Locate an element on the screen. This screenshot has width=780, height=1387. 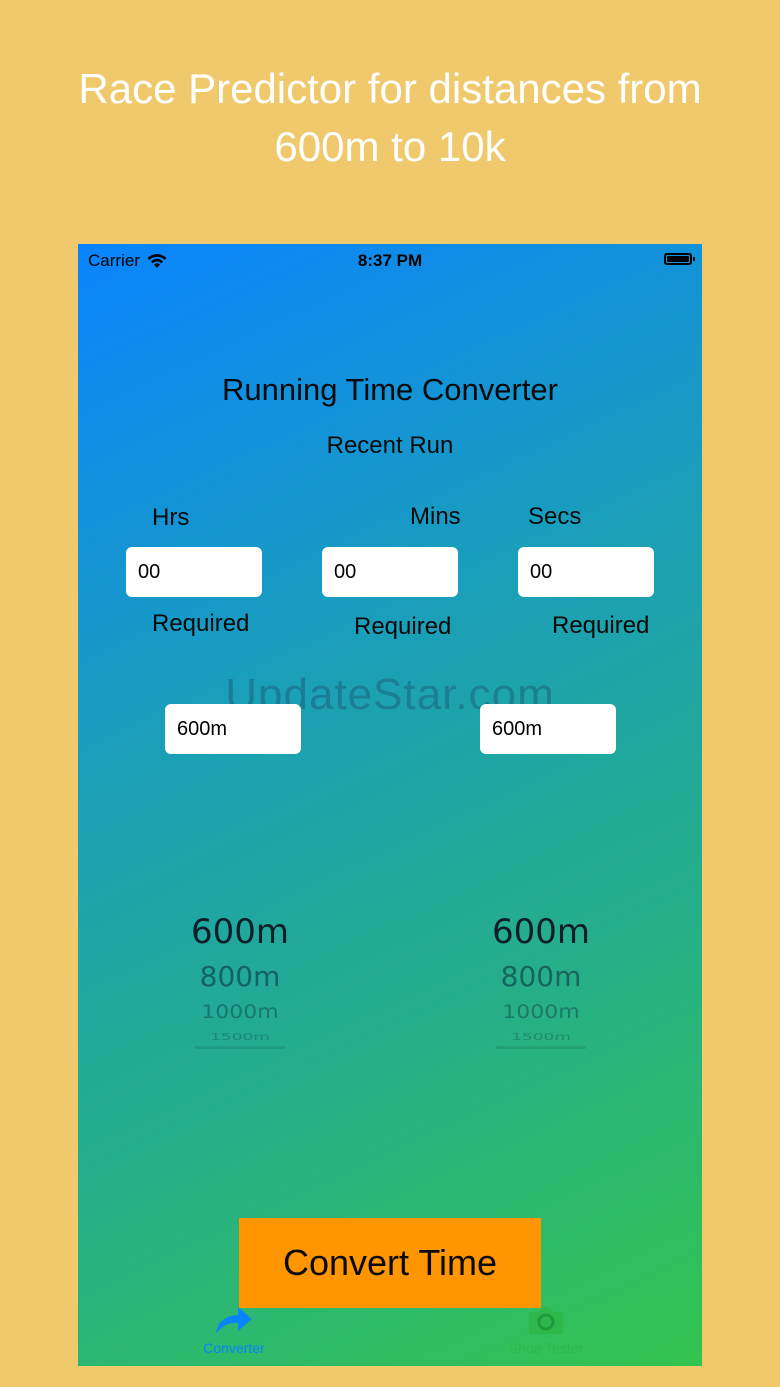
secs-required-label: Required is located at coordinates (601, 625).